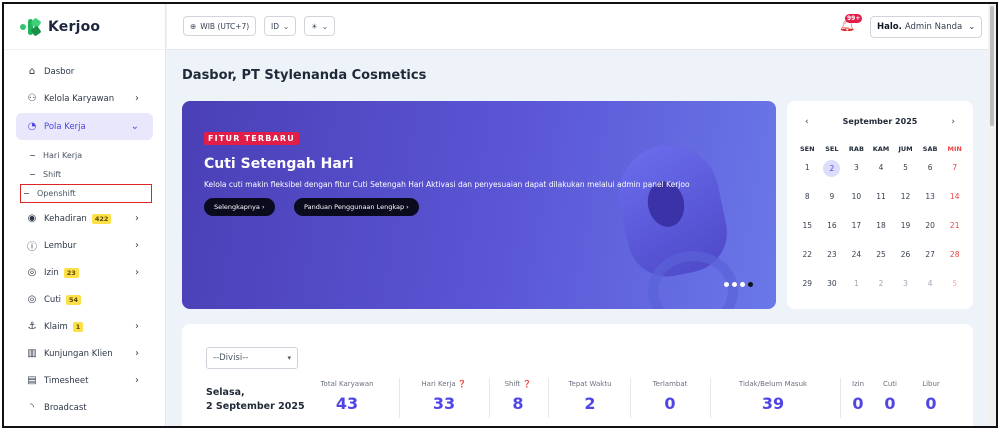  What do you see at coordinates (930, 283) in the screenshot?
I see `calendar-day-number: 4` at bounding box center [930, 283].